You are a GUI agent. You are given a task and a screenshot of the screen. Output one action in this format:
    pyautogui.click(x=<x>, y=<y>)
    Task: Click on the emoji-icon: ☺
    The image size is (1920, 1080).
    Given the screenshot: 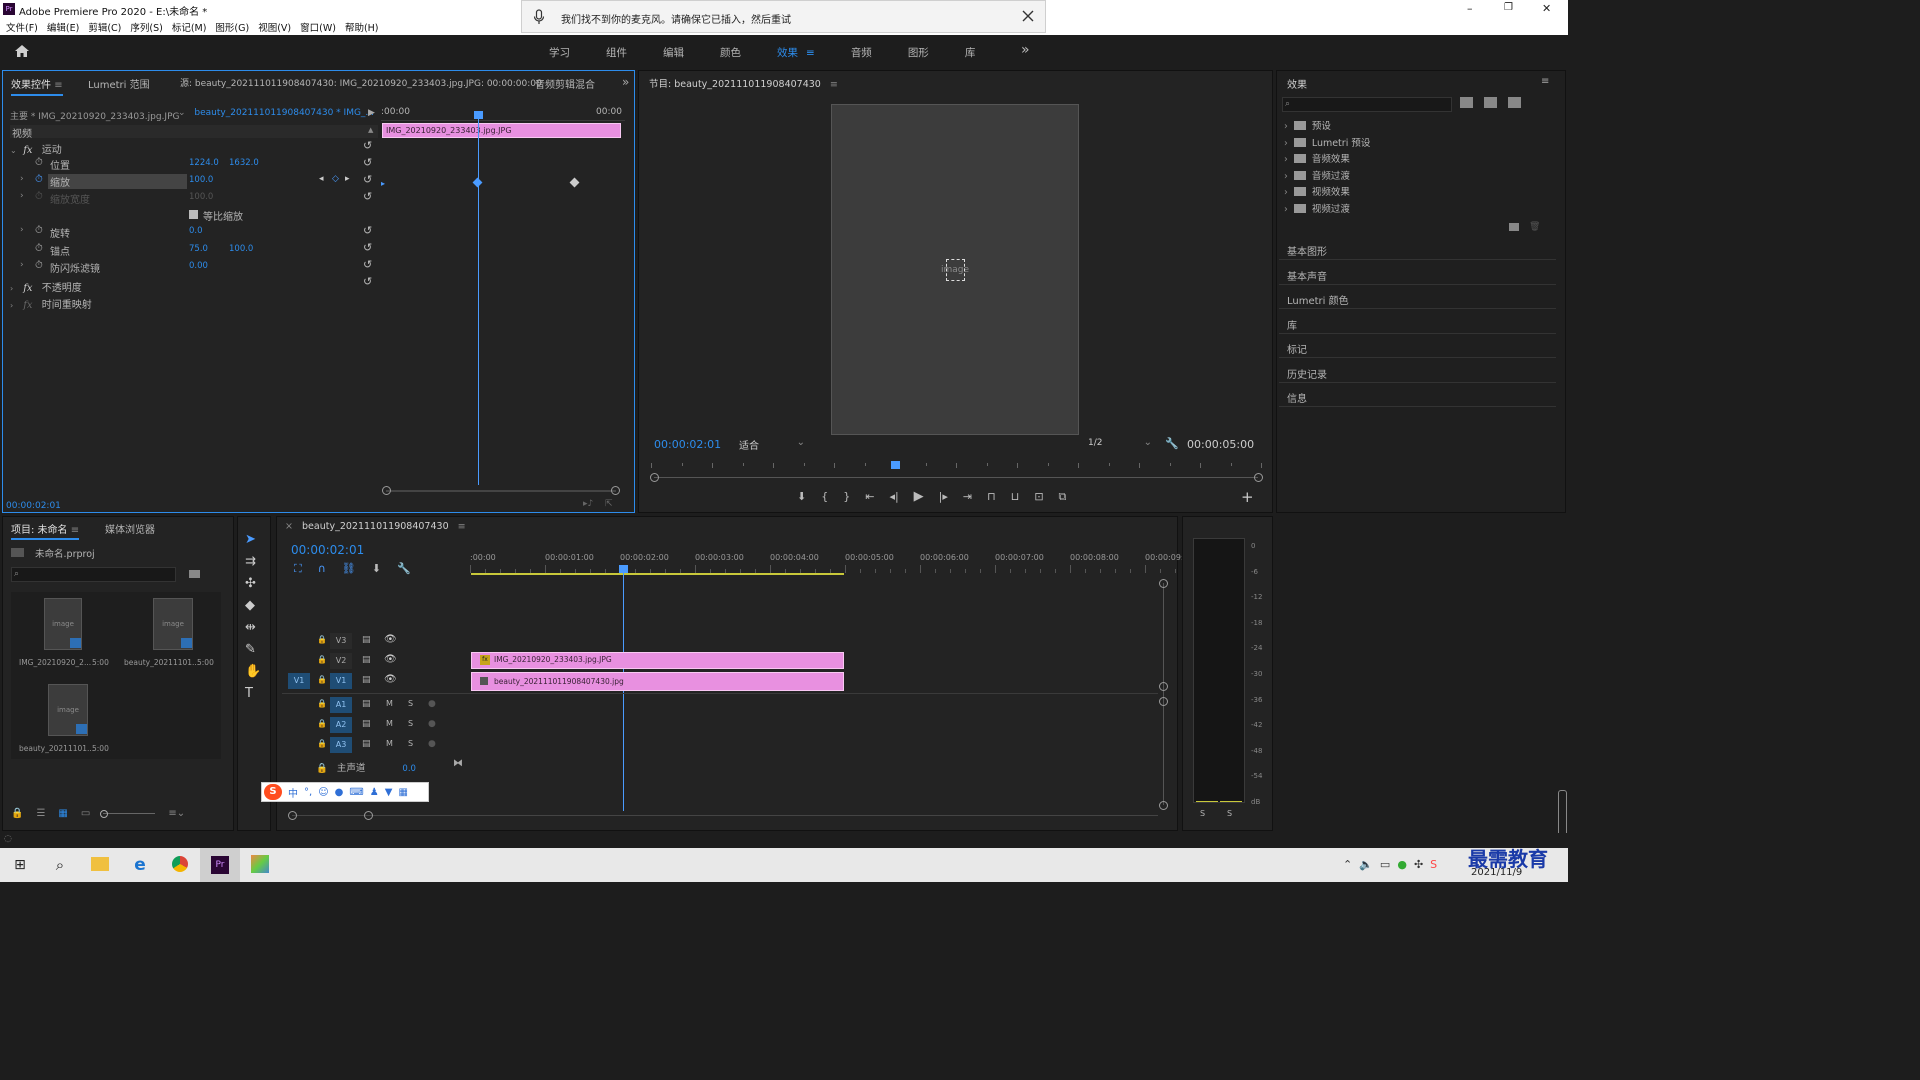 What is the action you would take?
    pyautogui.click(x=323, y=792)
    